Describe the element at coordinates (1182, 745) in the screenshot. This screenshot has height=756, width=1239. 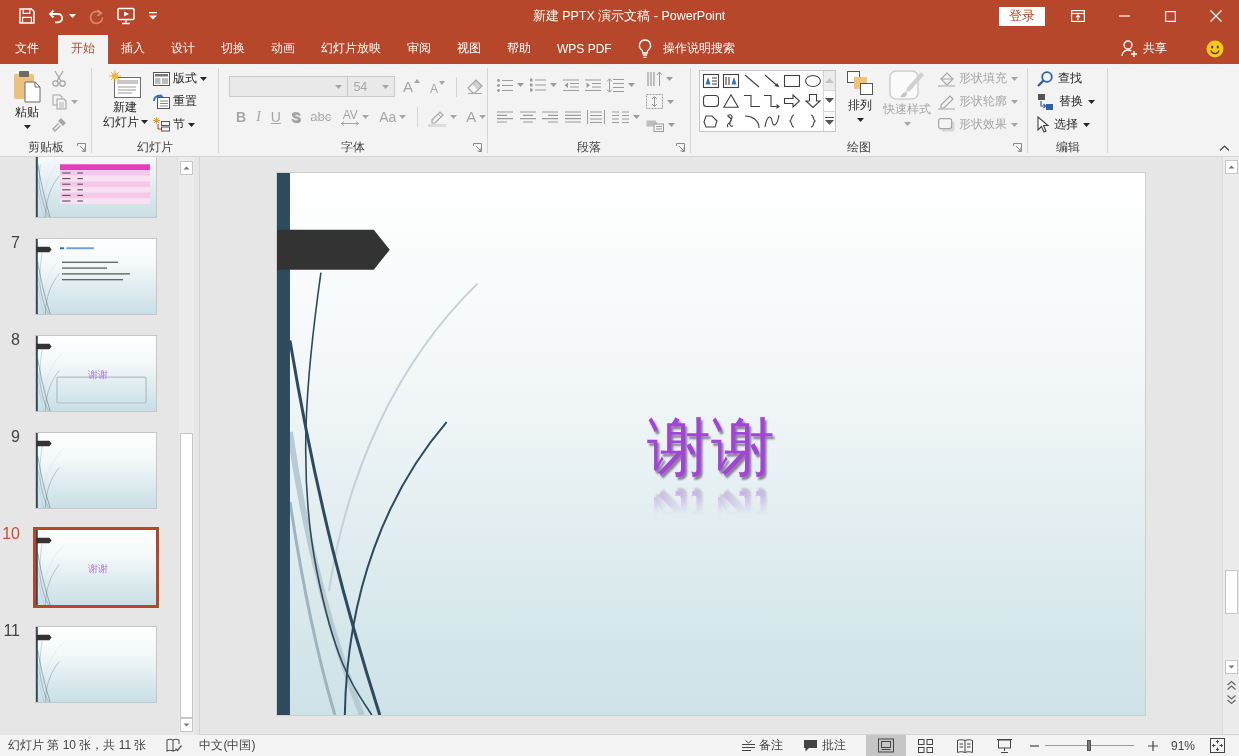
I see `zoom-level: 91%` at that location.